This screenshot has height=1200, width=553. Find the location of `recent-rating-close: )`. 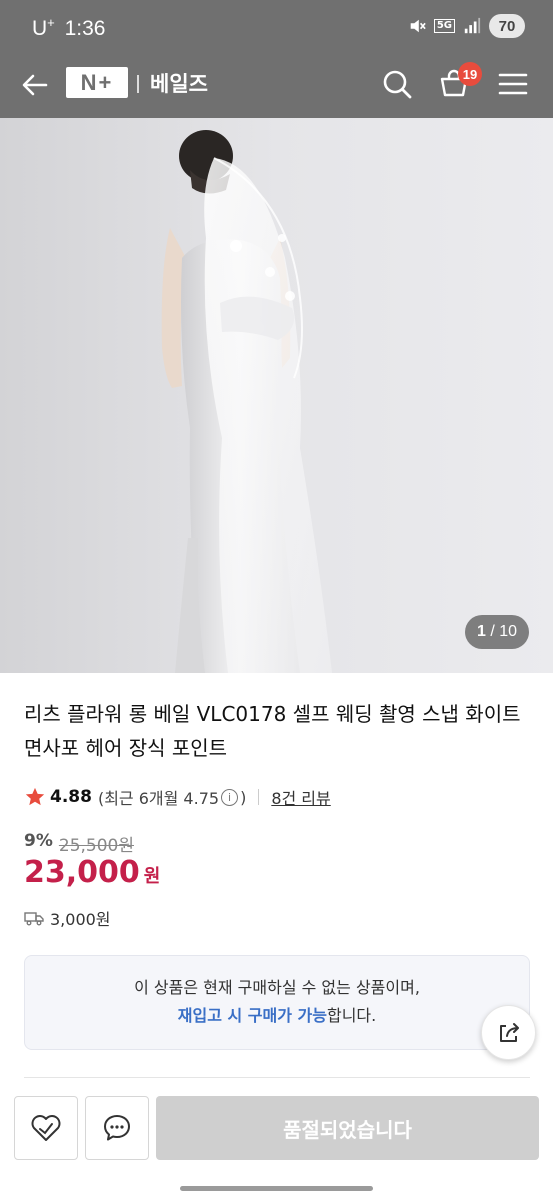

recent-rating-close: ) is located at coordinates (243, 797).